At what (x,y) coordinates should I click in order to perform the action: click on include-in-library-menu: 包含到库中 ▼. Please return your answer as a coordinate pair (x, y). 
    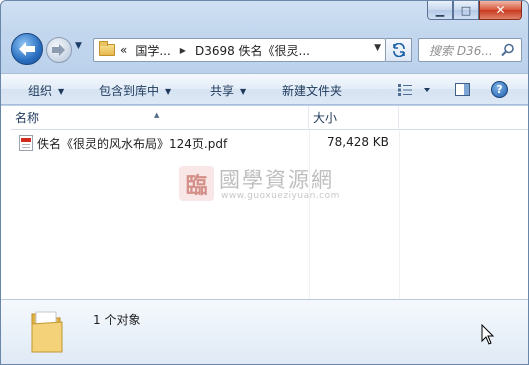
    Looking at the image, I should click on (135, 90).